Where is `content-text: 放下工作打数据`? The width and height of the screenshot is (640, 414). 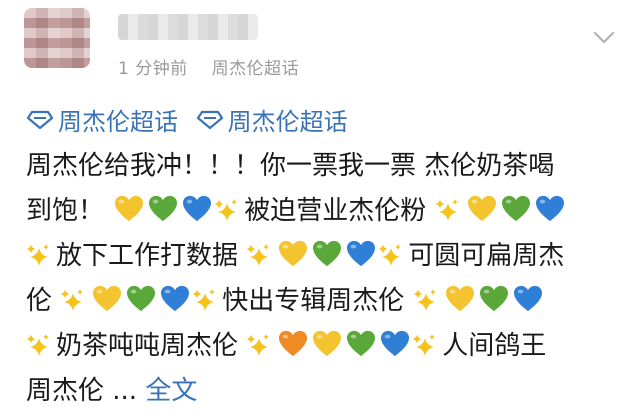 content-text: 放下工作打数据 is located at coordinates (151, 256).